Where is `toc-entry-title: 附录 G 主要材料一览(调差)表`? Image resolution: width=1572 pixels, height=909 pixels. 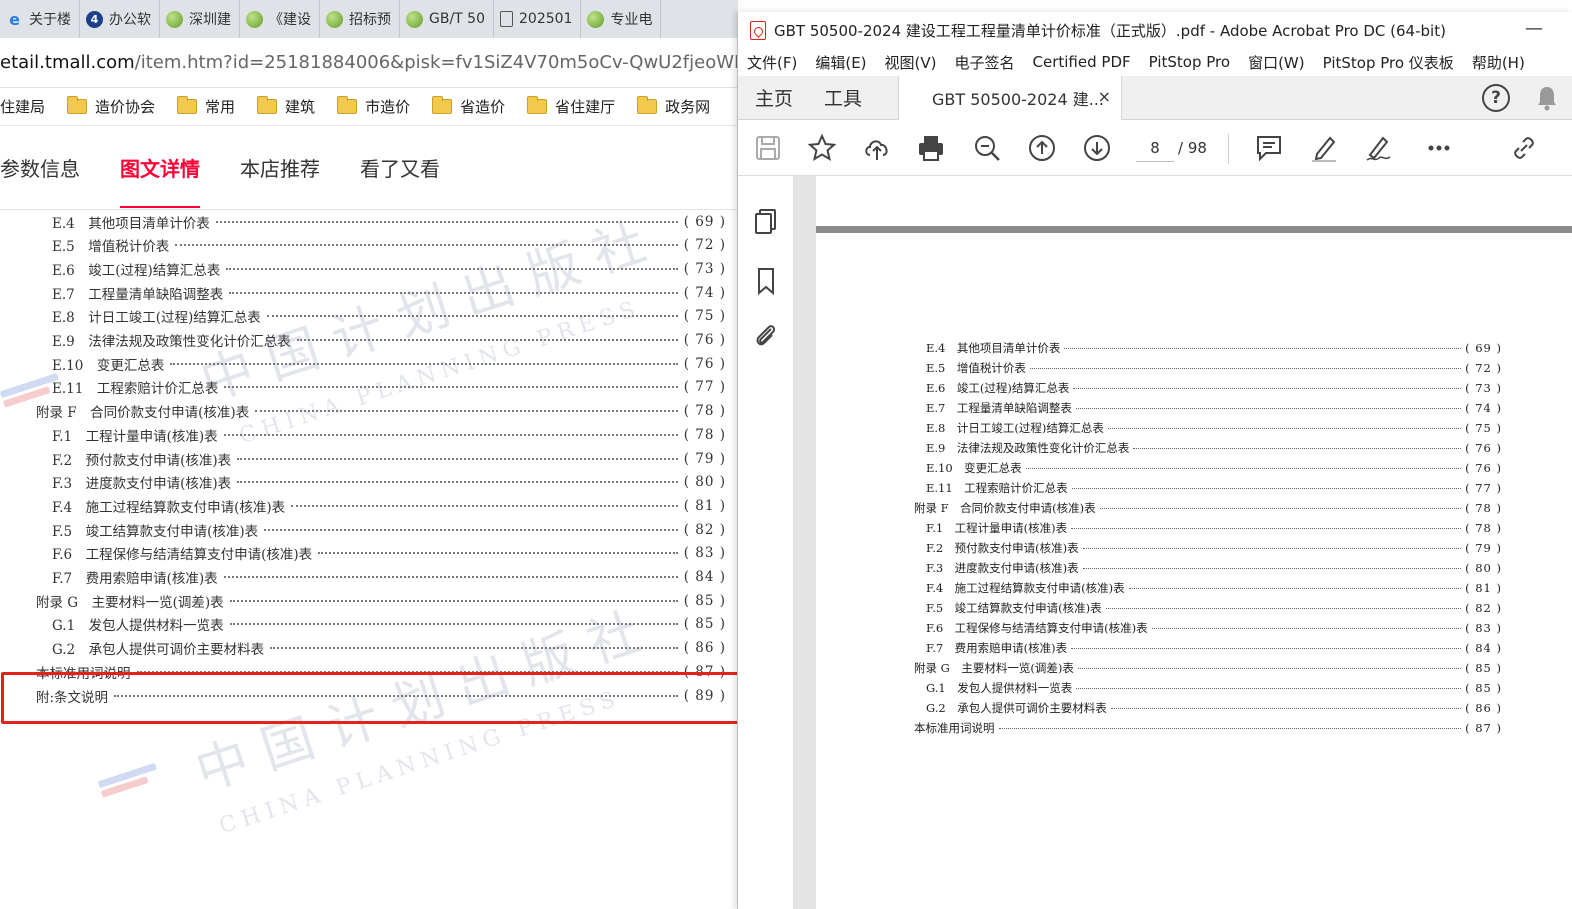
toc-entry-title: 附录 G 主要材料一览(调差)表 is located at coordinates (130, 602).